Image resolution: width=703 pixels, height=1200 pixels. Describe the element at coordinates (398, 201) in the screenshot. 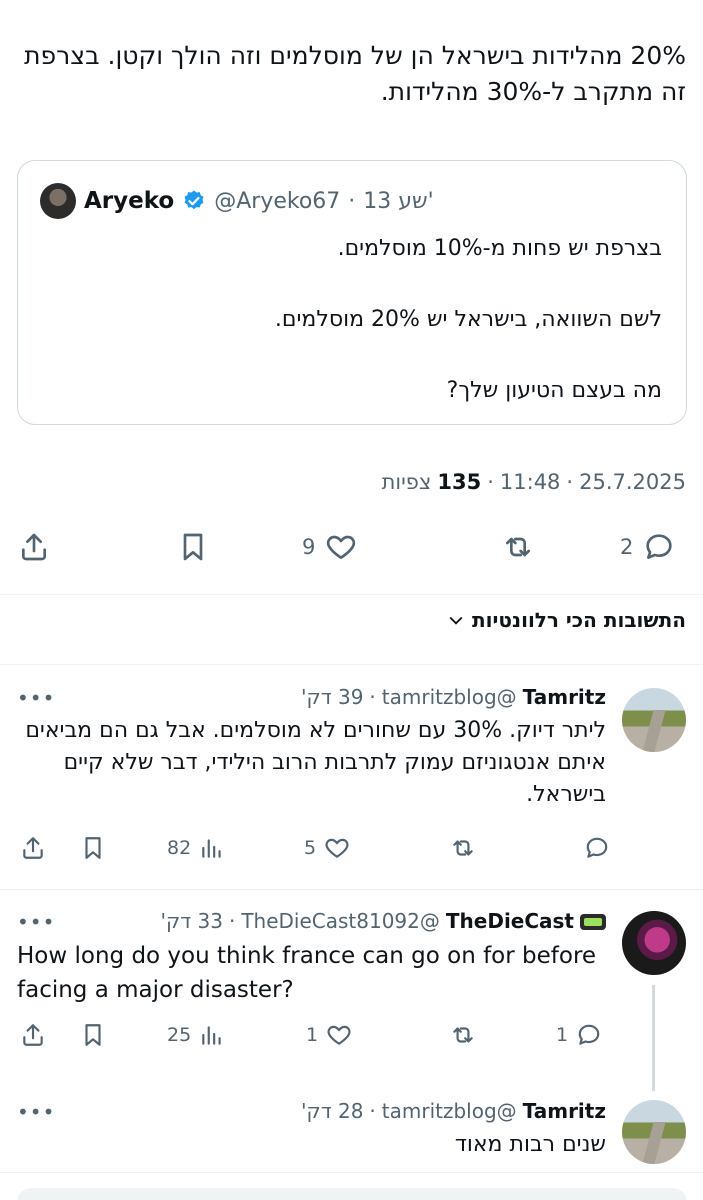

I see `quoted-tweet-time: 13 שע'` at that location.